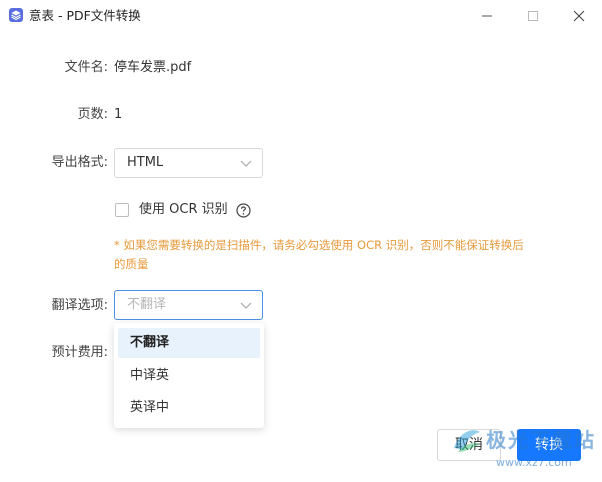 This screenshot has height=482, width=602. What do you see at coordinates (243, 210) in the screenshot?
I see `help-icon` at bounding box center [243, 210].